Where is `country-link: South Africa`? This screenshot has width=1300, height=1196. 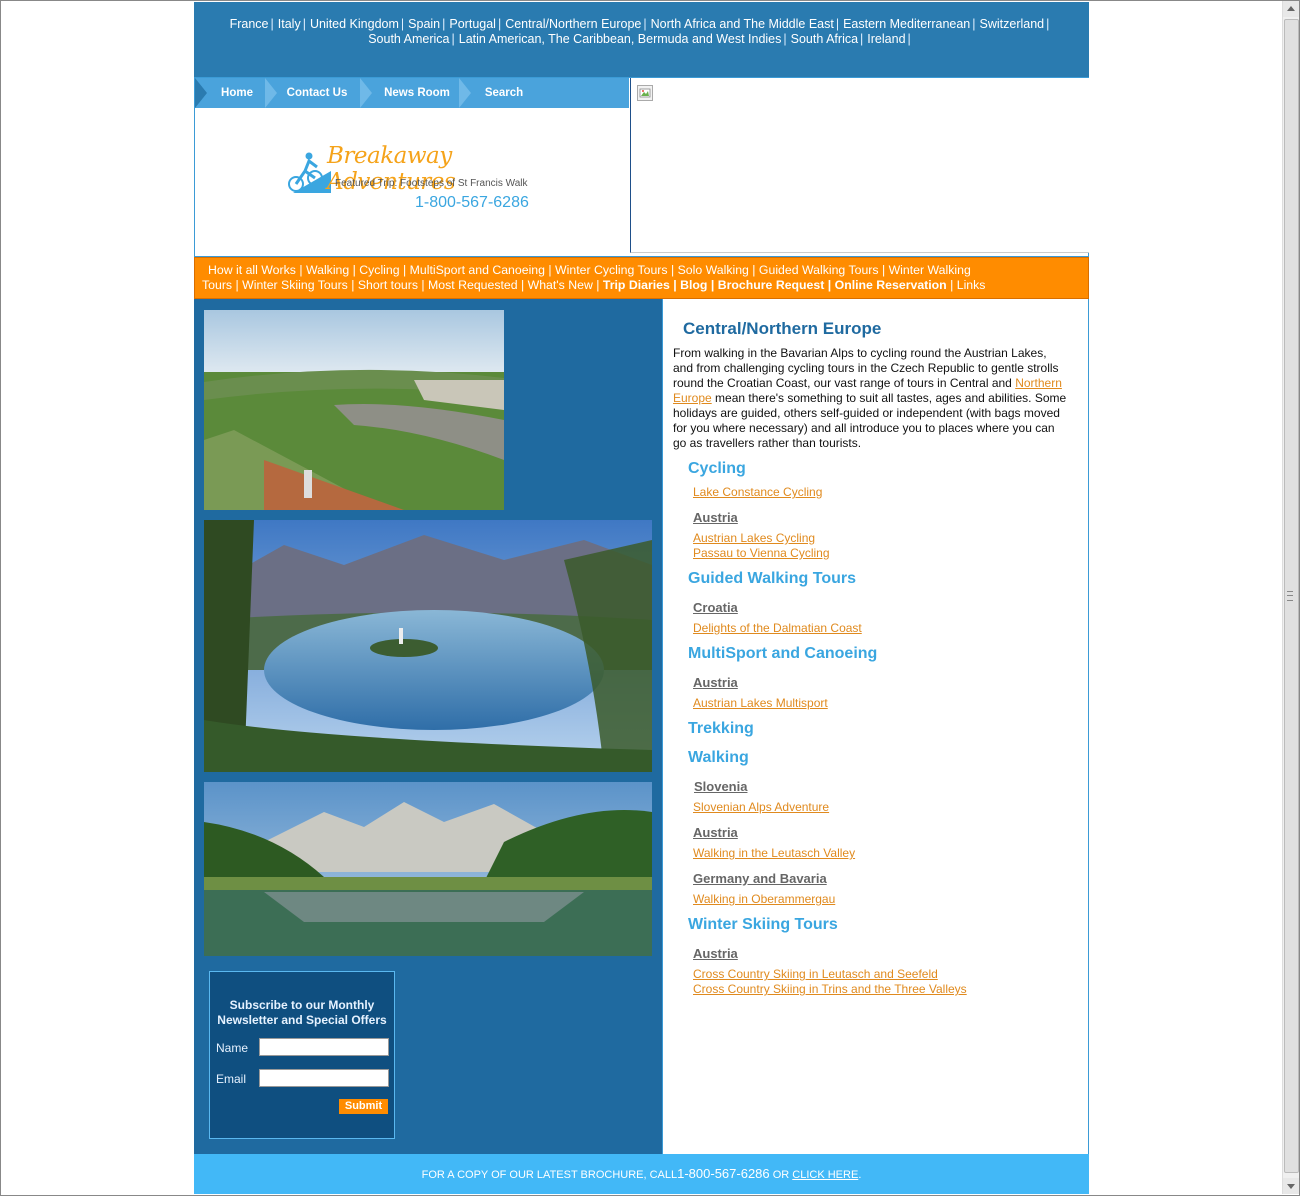 country-link: South Africa is located at coordinates (824, 39).